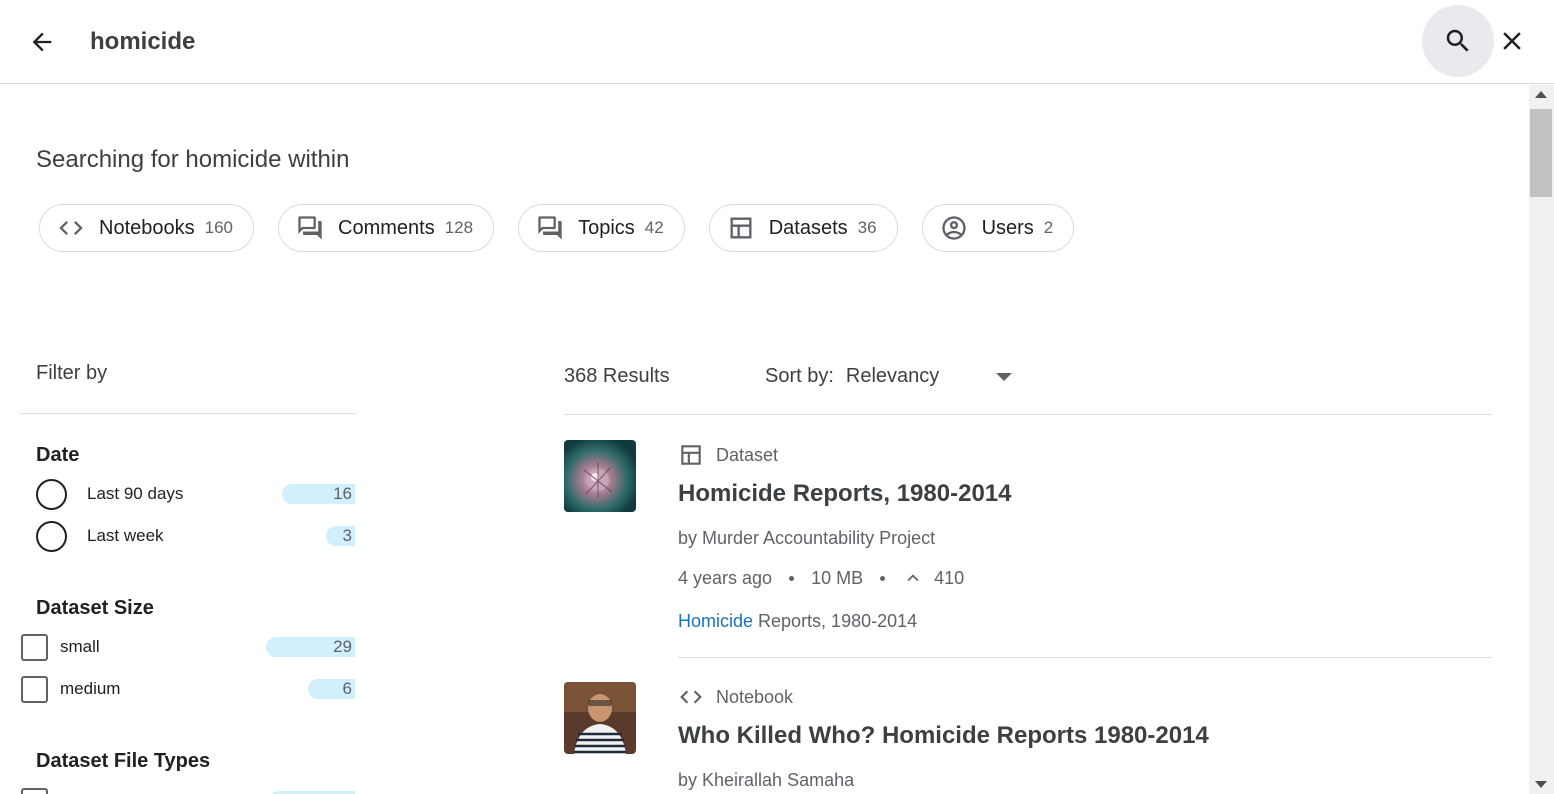 The height and width of the screenshot is (794, 1554). I want to click on caret-down-icon, so click(1003, 376).